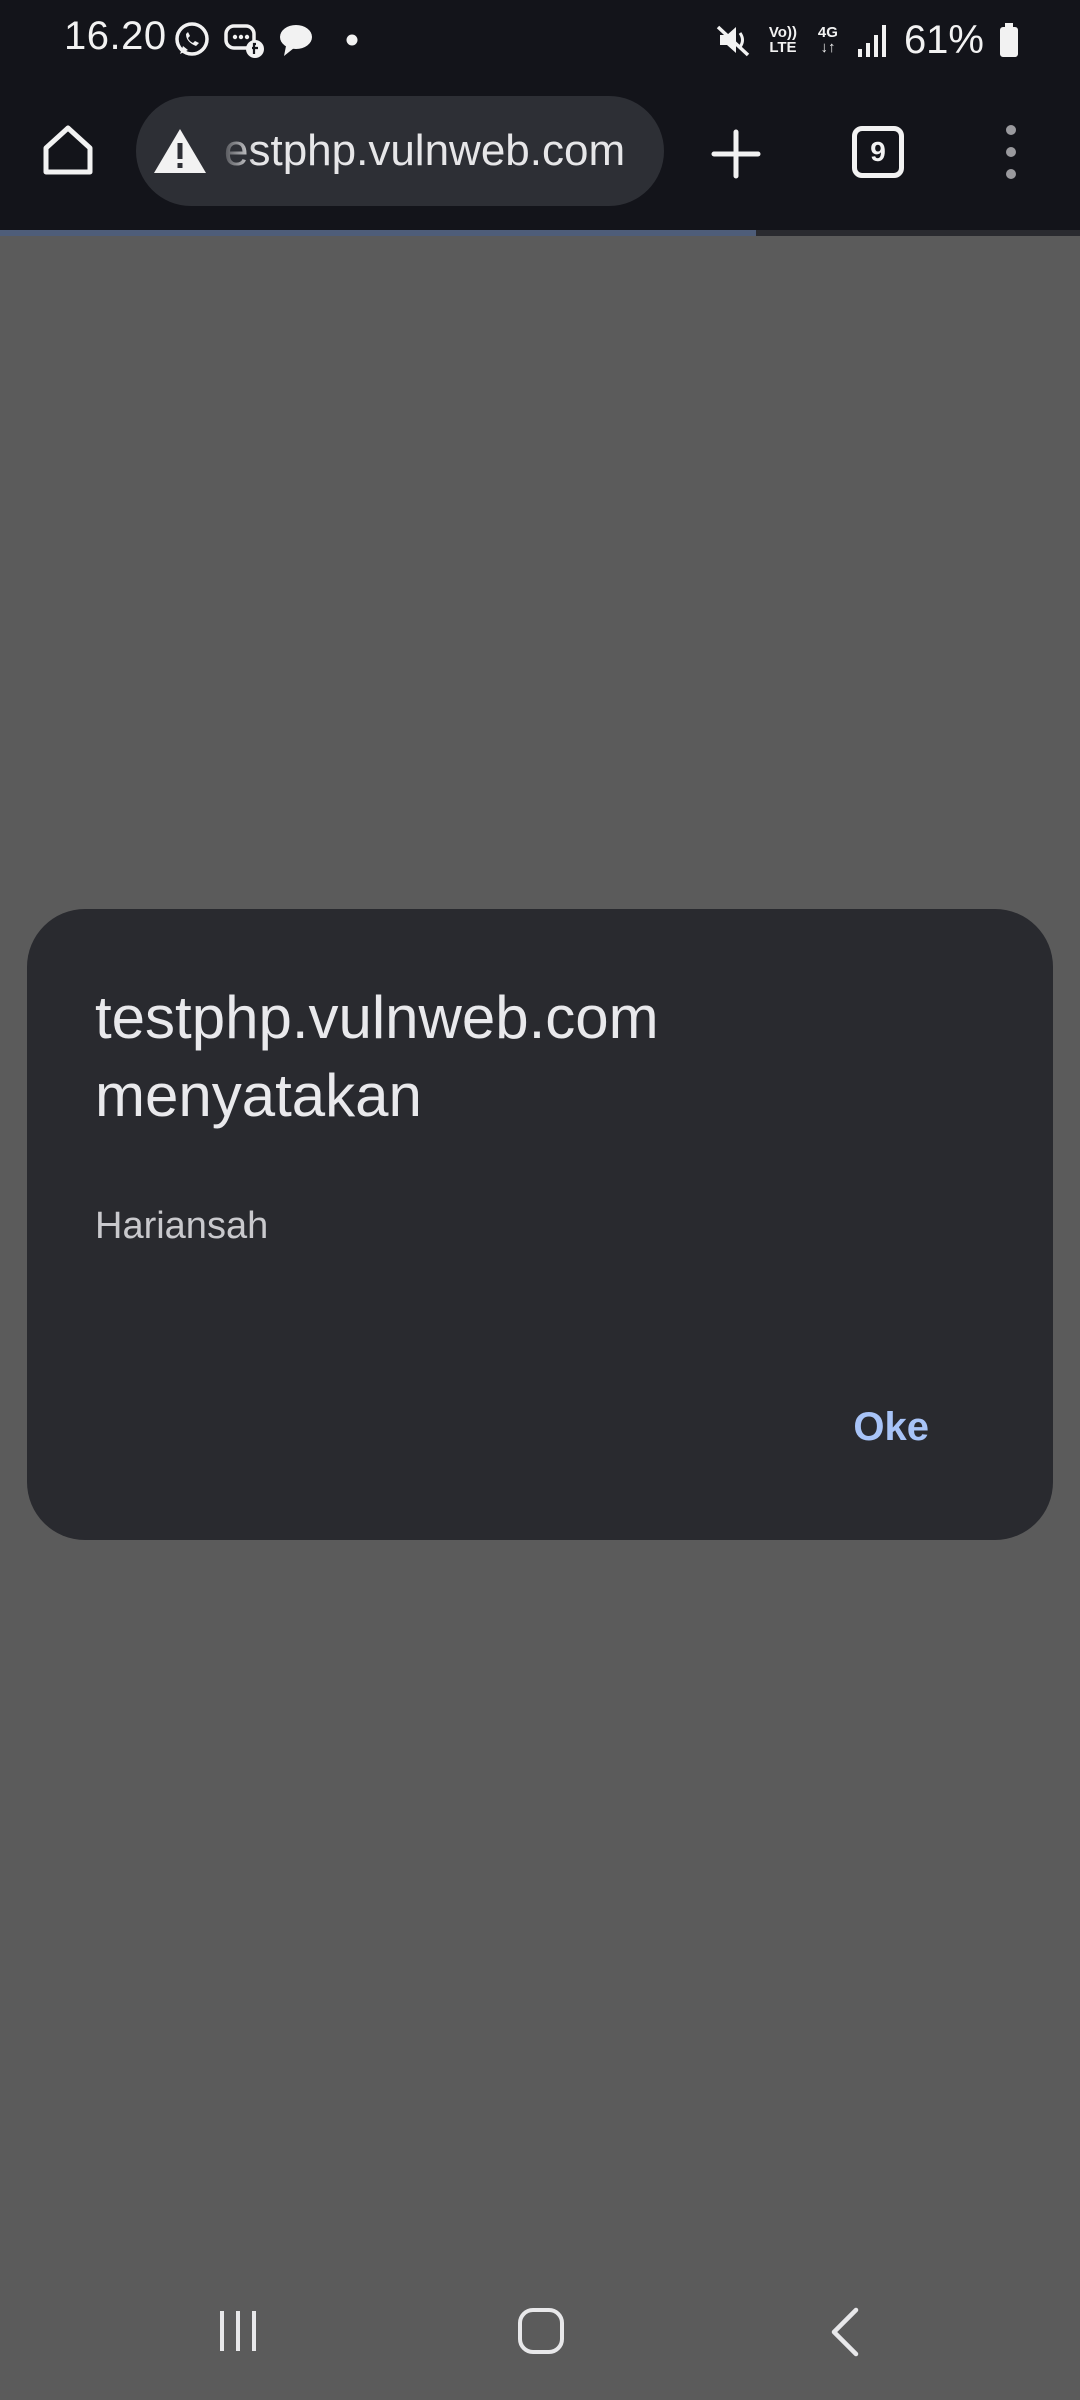  I want to click on address-bar: estphp.vulnweb.com, so click(400, 151).